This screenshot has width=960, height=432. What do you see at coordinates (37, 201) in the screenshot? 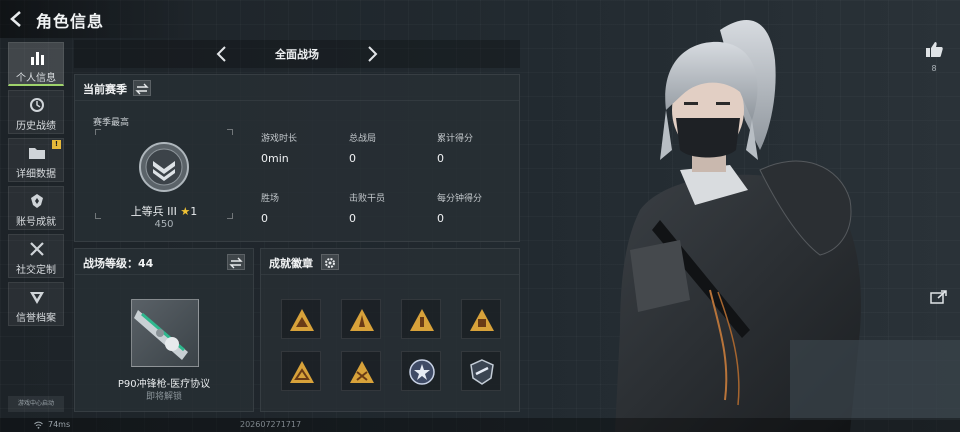
I see `achievement-icon` at bounding box center [37, 201].